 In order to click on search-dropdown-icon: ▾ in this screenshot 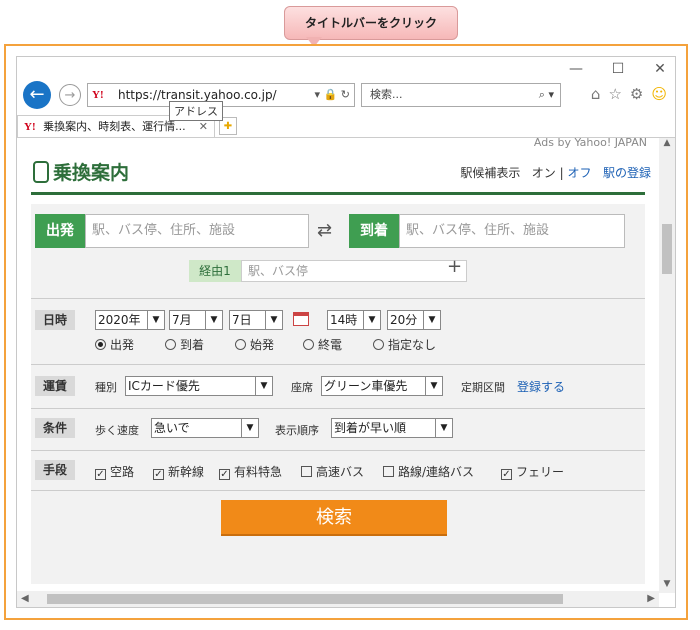, I will do `click(551, 94)`.